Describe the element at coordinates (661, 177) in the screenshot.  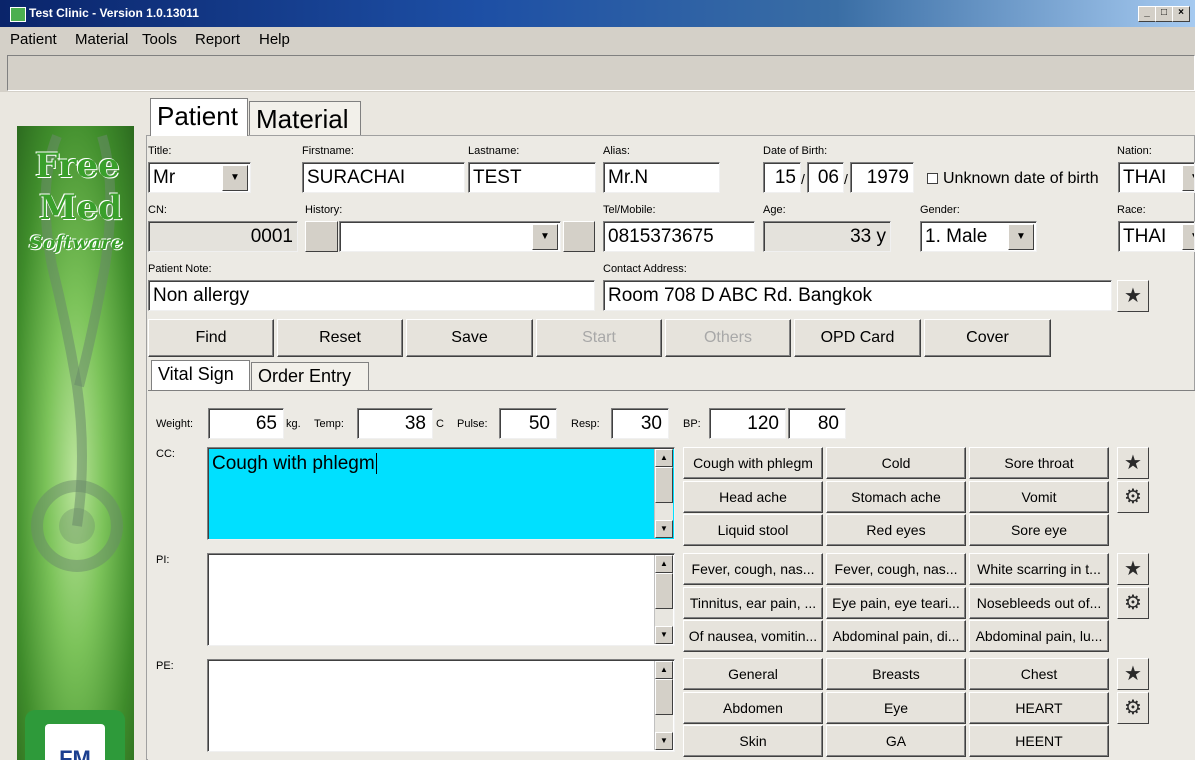
I see `alias-field: Mr.N` at that location.